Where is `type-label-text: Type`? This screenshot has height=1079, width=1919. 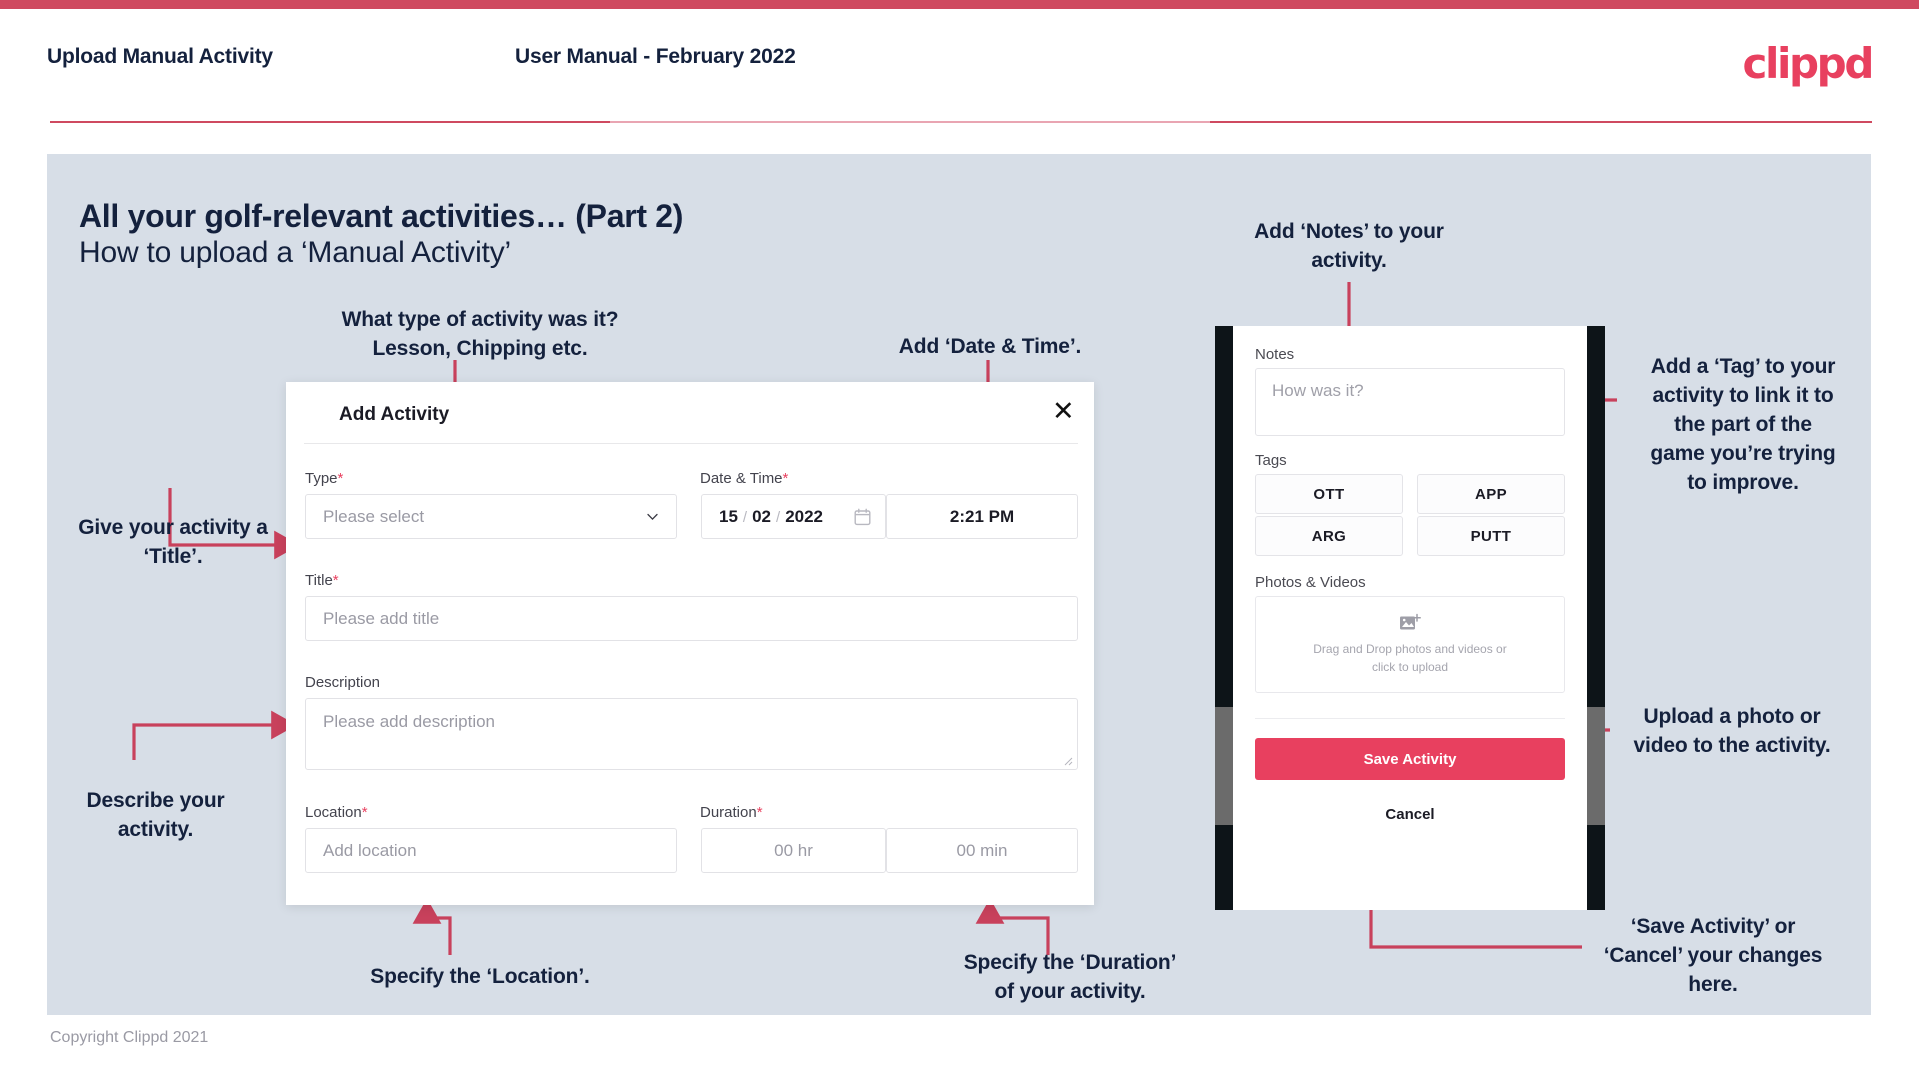 type-label-text: Type is located at coordinates (321, 478).